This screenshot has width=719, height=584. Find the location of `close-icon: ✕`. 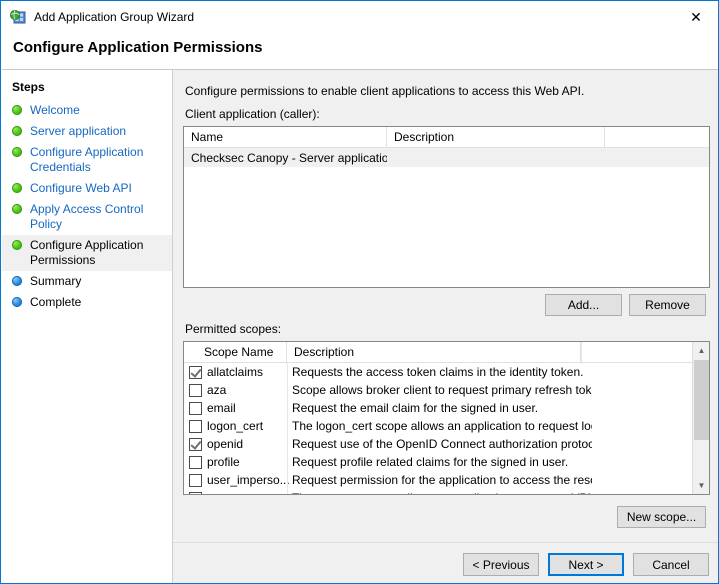

close-icon: ✕ is located at coordinates (695, 17).